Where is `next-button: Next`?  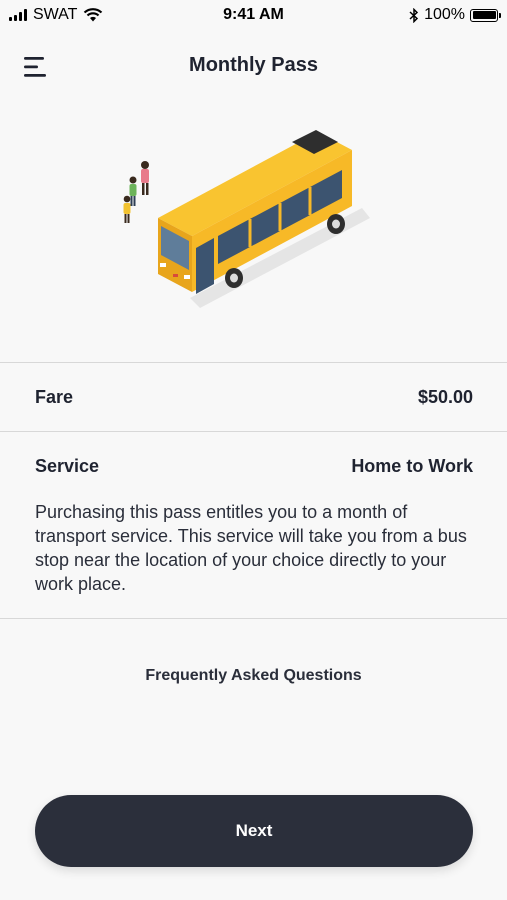 next-button: Next is located at coordinates (254, 831).